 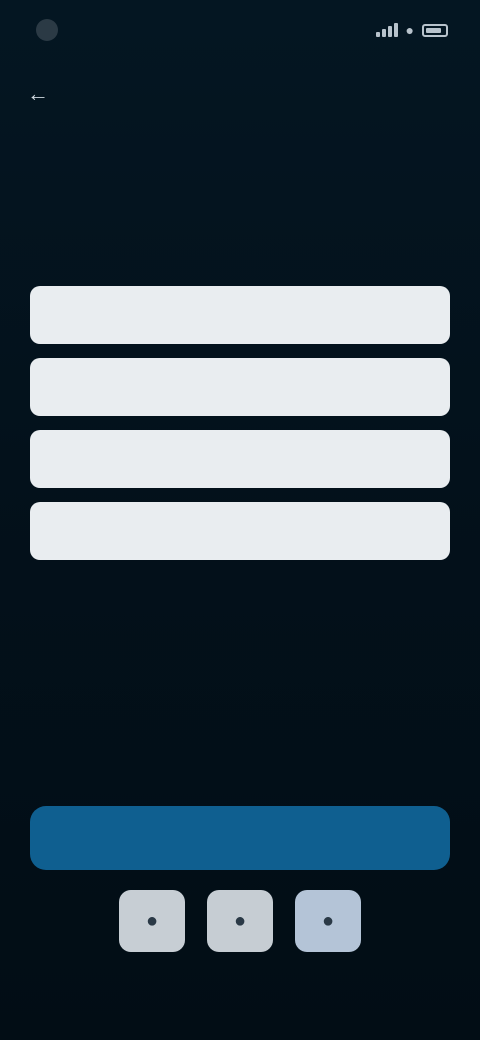 I want to click on primary-button, so click(x=240, y=838).